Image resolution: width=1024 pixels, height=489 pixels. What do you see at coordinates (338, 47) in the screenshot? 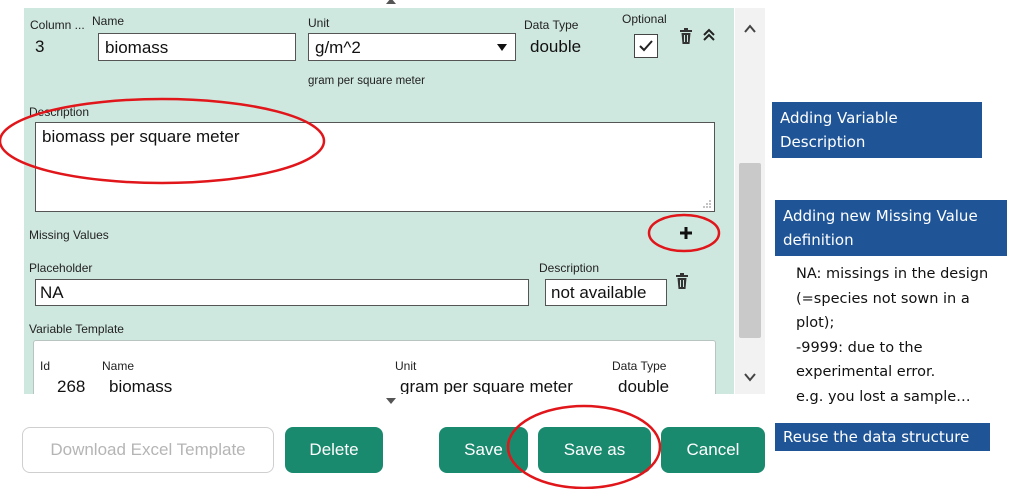
I see `unit-select-value: g/m^2` at bounding box center [338, 47].